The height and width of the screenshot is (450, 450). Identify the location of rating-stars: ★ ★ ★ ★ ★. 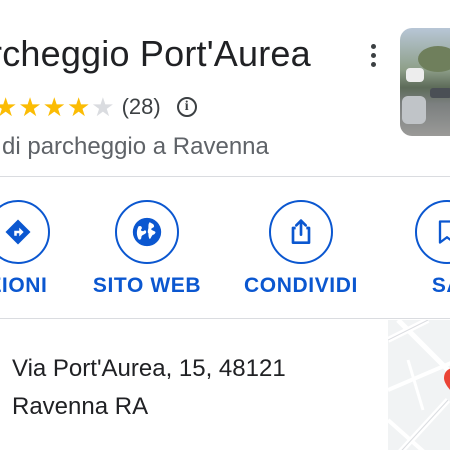
(58, 107).